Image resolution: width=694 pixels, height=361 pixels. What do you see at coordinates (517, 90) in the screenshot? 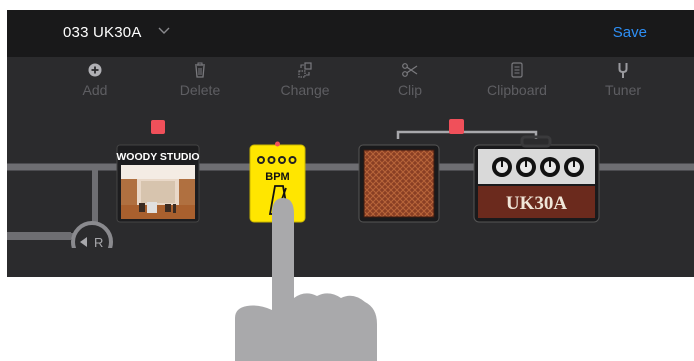
I see `clipboard-label: Clipboard` at bounding box center [517, 90].